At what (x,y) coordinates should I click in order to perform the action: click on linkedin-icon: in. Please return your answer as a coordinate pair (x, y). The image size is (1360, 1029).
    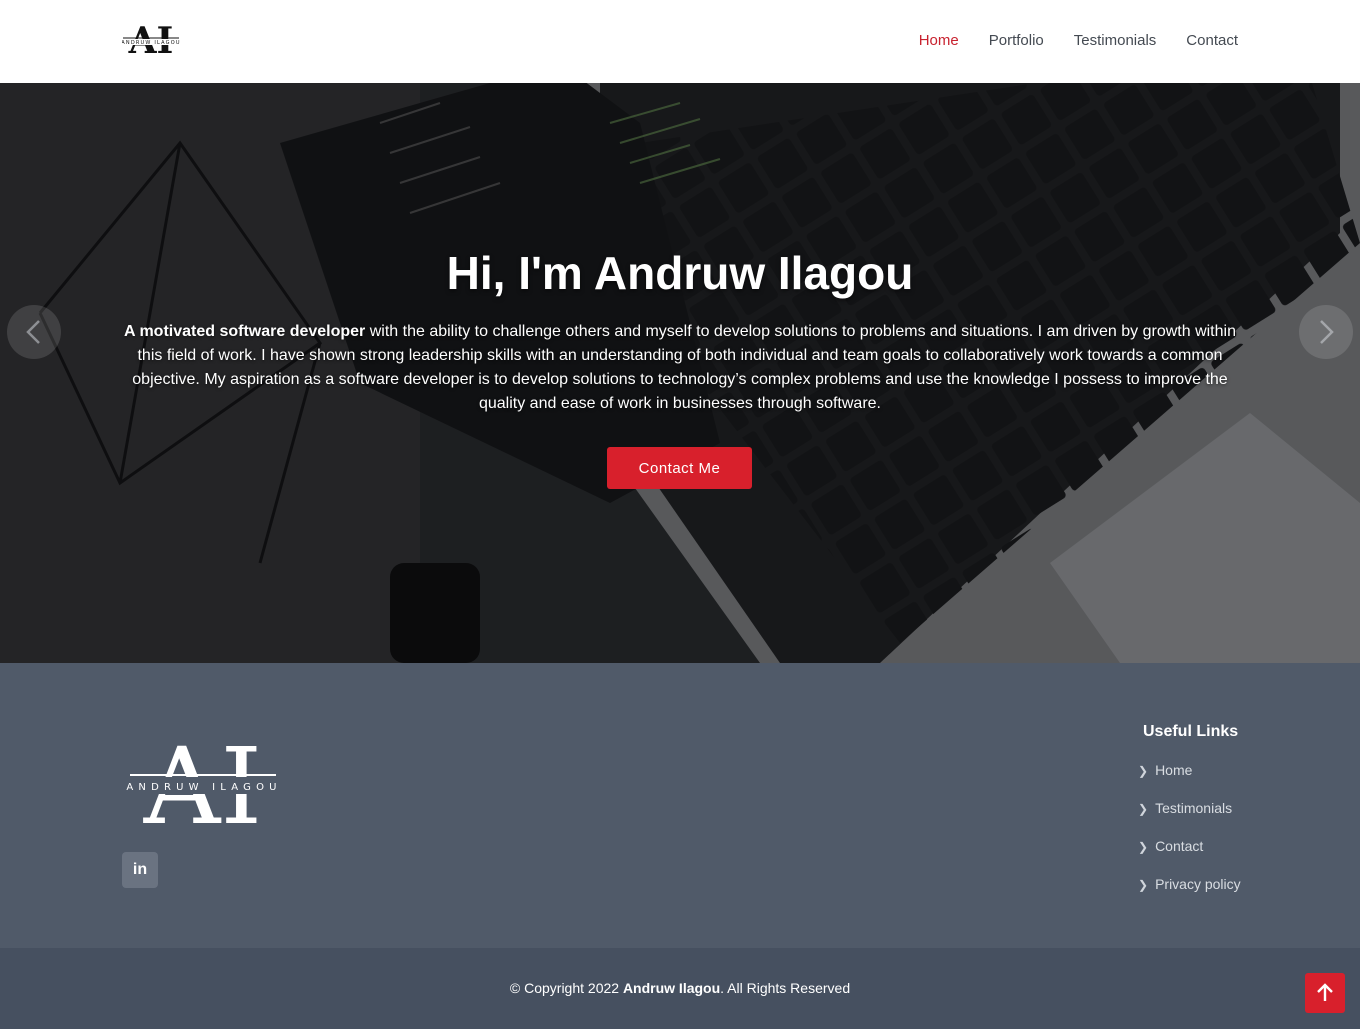
    Looking at the image, I should click on (140, 869).